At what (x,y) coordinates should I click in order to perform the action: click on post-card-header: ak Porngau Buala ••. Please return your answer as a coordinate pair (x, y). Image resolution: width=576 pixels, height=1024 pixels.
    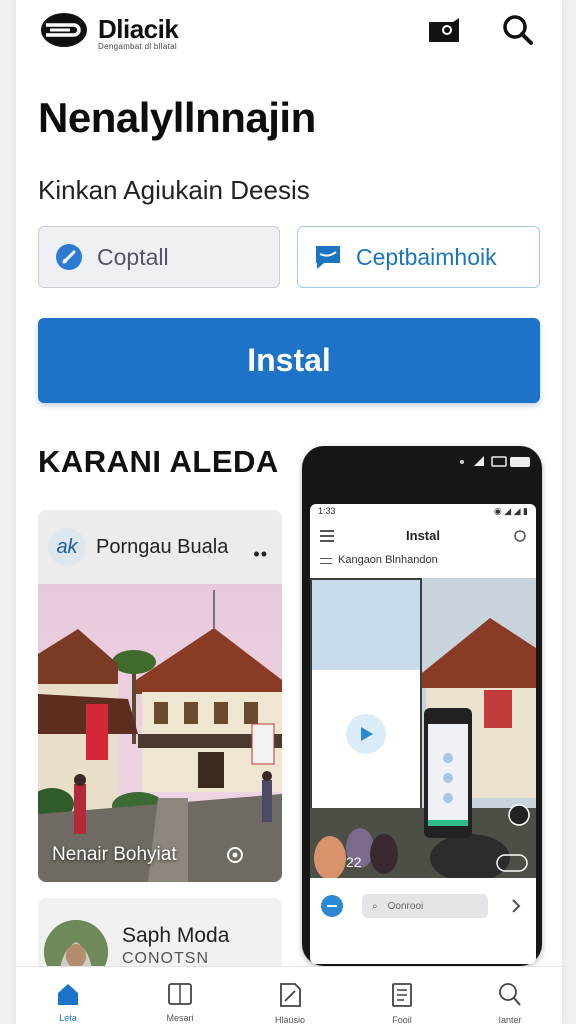
    Looking at the image, I should click on (160, 547).